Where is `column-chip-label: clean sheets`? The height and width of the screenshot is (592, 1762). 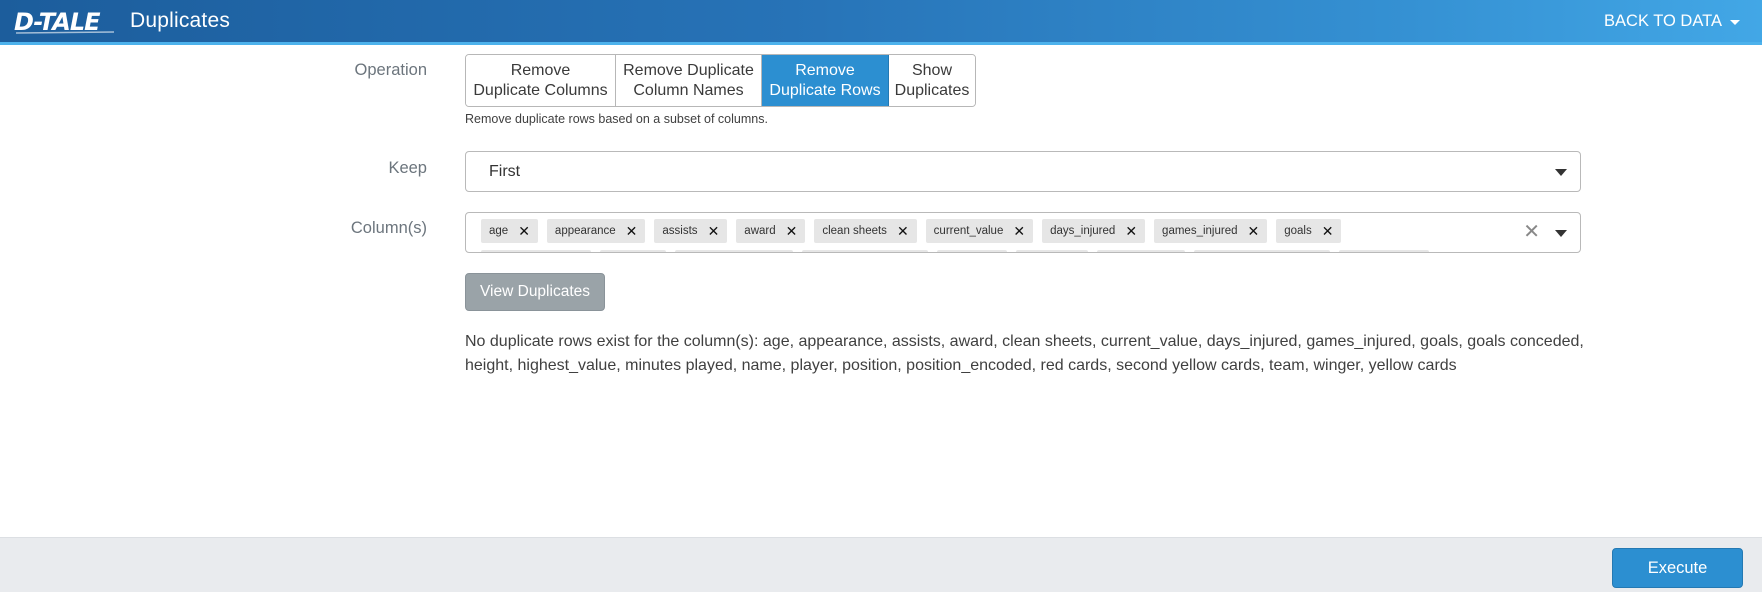
column-chip-label: clean sheets is located at coordinates (854, 231).